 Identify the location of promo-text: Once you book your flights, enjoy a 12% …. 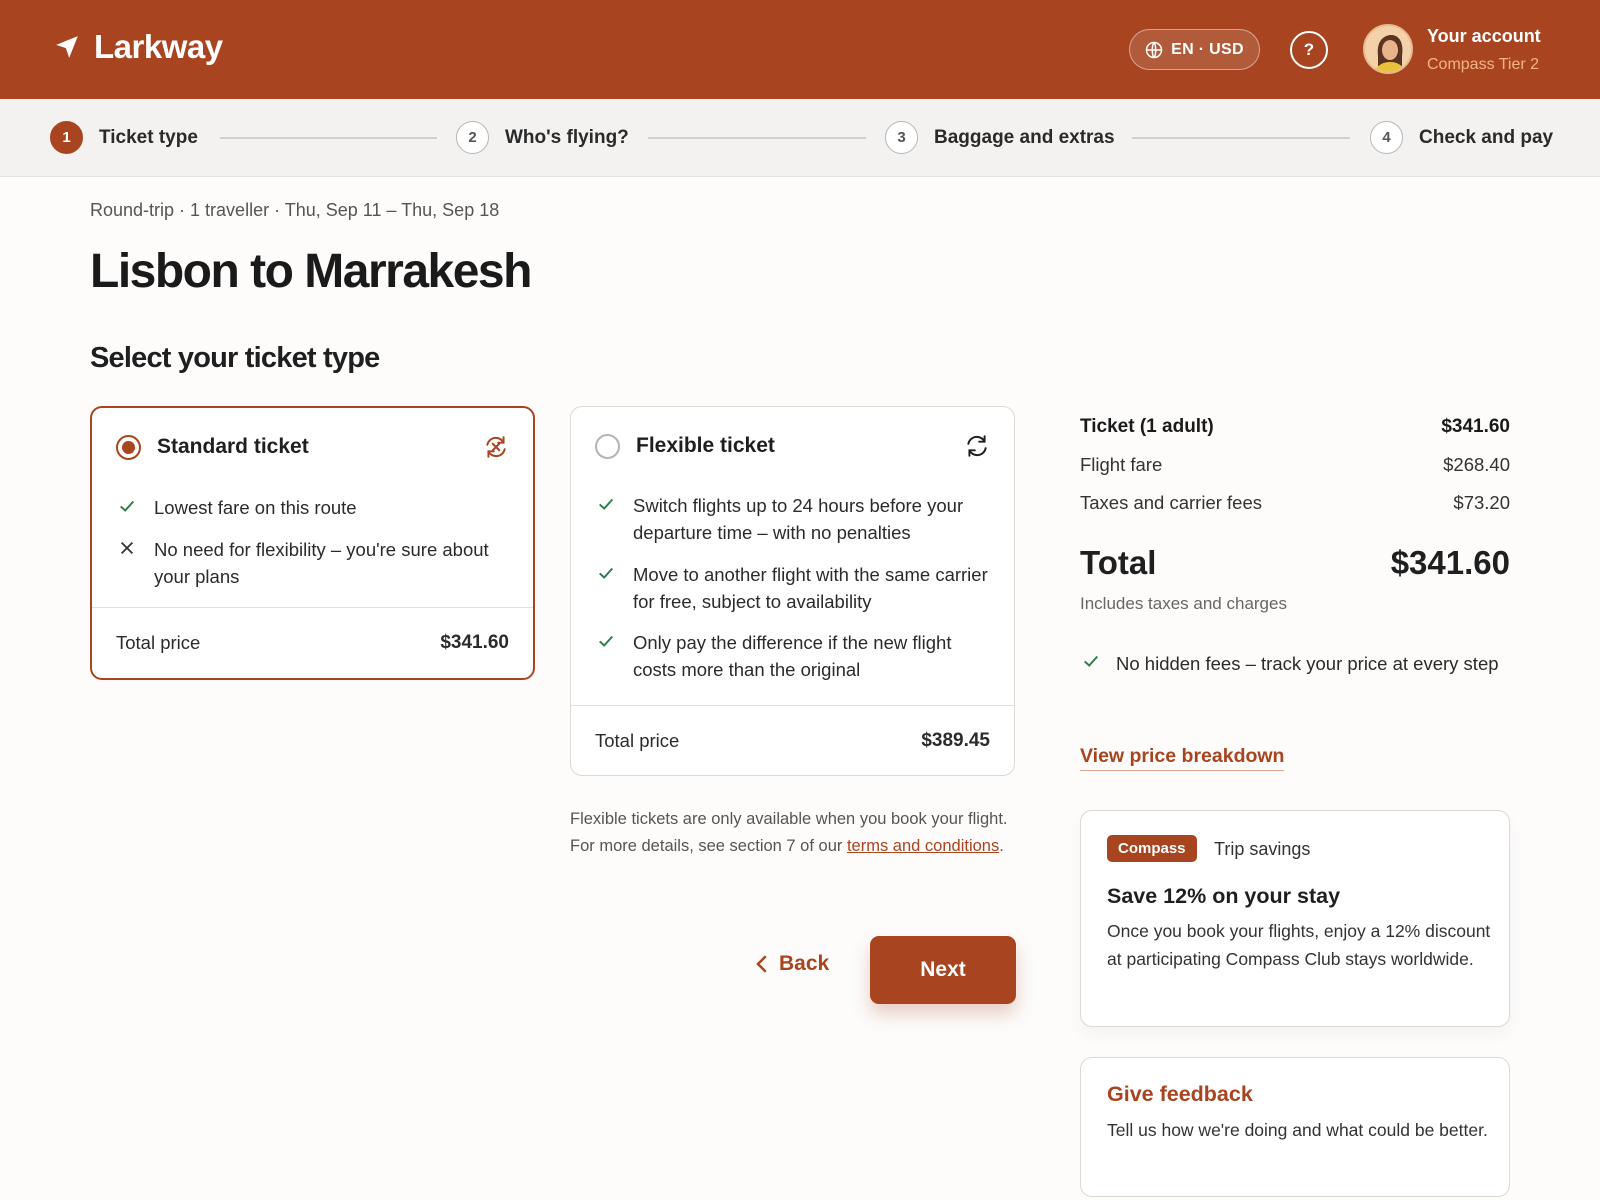
(1299, 945).